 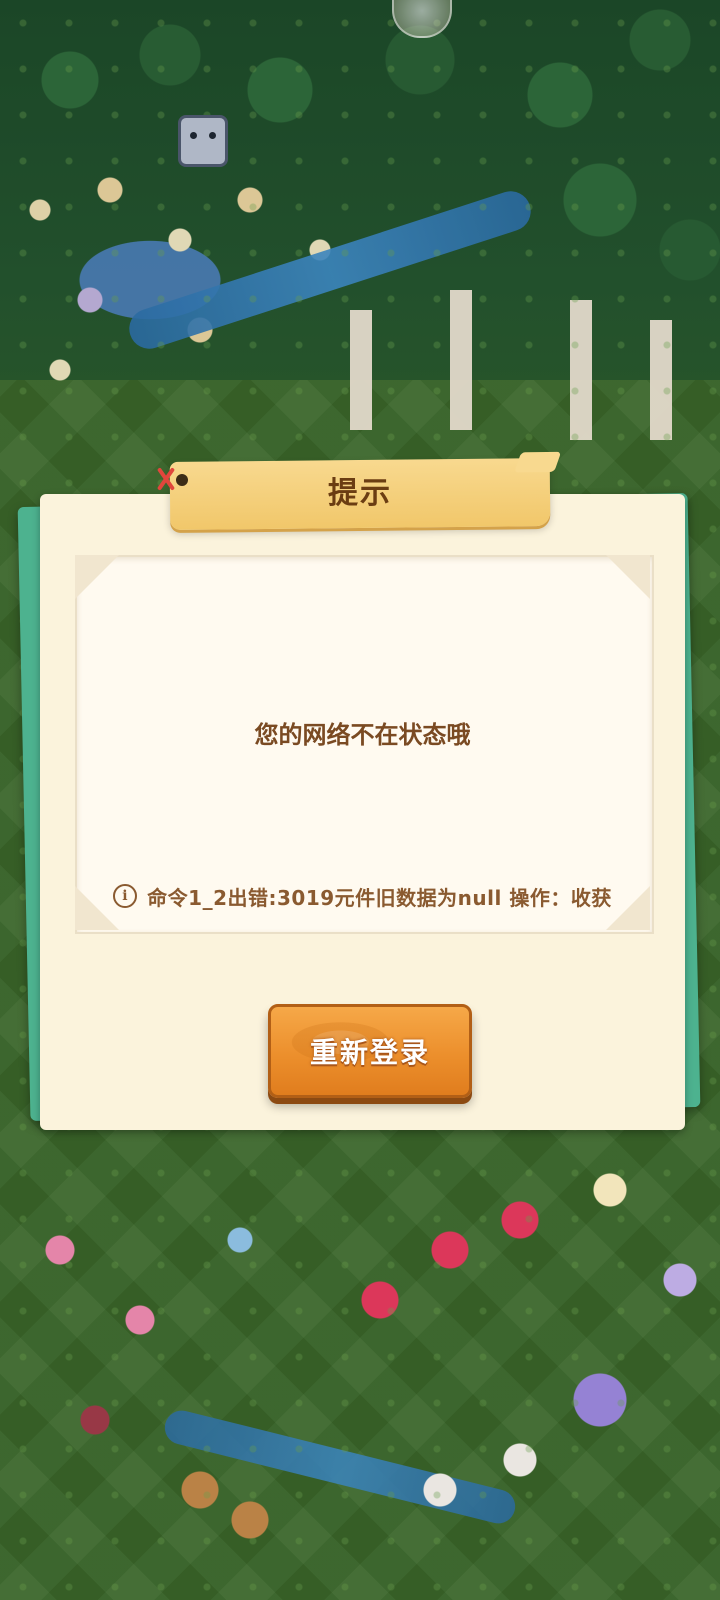 I want to click on info-icon: i, so click(x=125, y=896).